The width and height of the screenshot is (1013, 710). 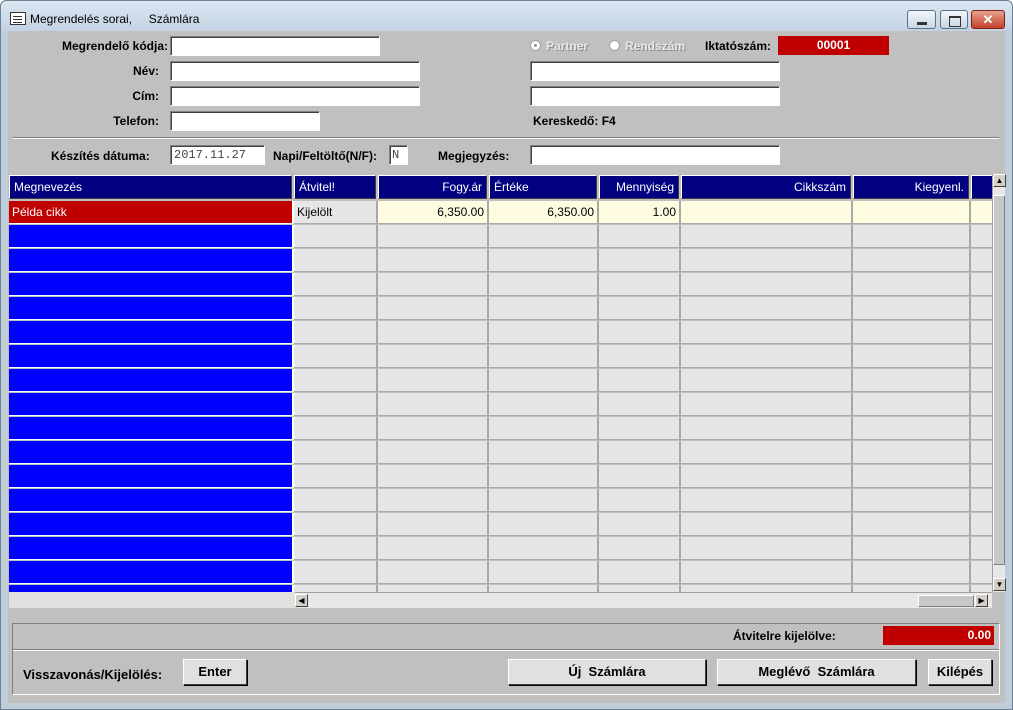 What do you see at coordinates (607, 672) in the screenshot?
I see `new-invoice-button: Új Számlára` at bounding box center [607, 672].